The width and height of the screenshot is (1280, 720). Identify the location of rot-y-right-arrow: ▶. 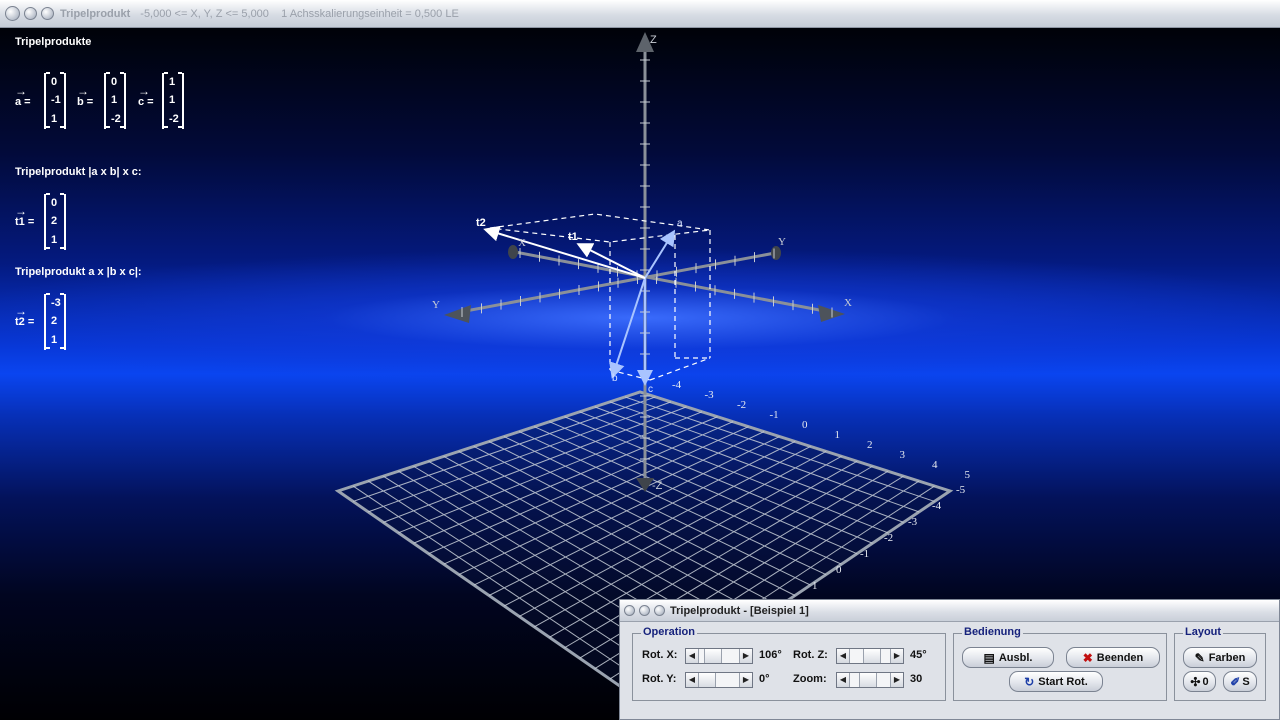
(745, 680).